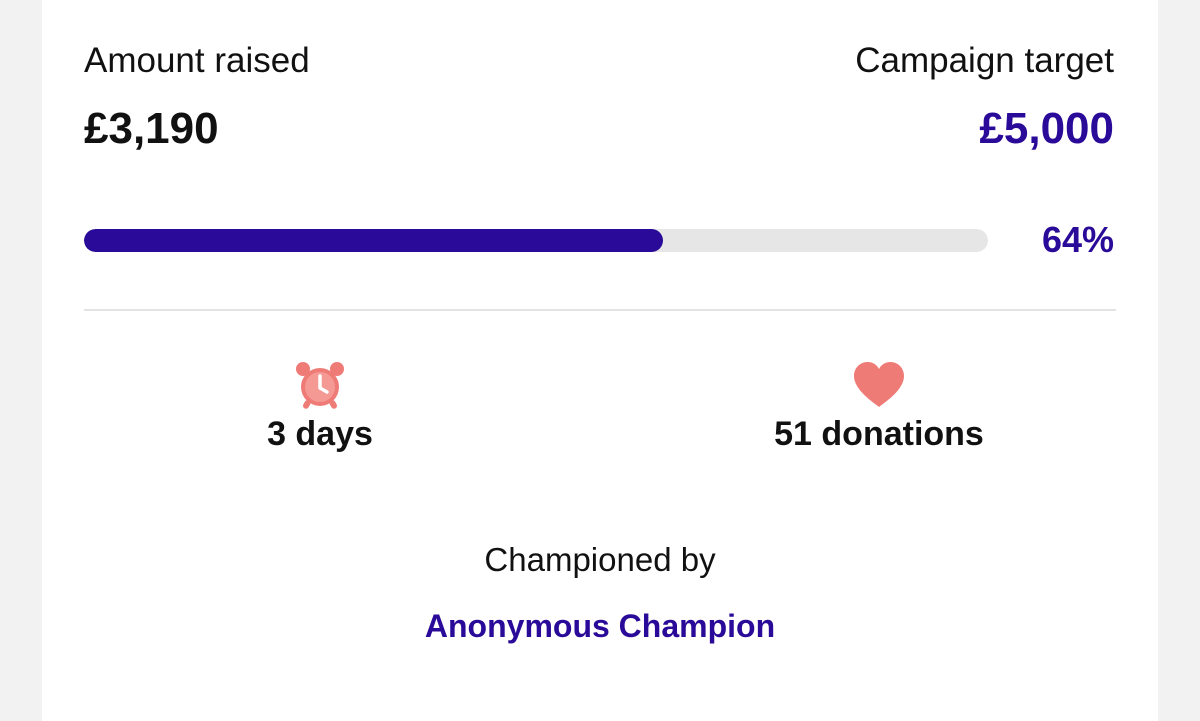  Describe the element at coordinates (600, 559) in the screenshot. I see `championed-by-label: Championed by` at that location.